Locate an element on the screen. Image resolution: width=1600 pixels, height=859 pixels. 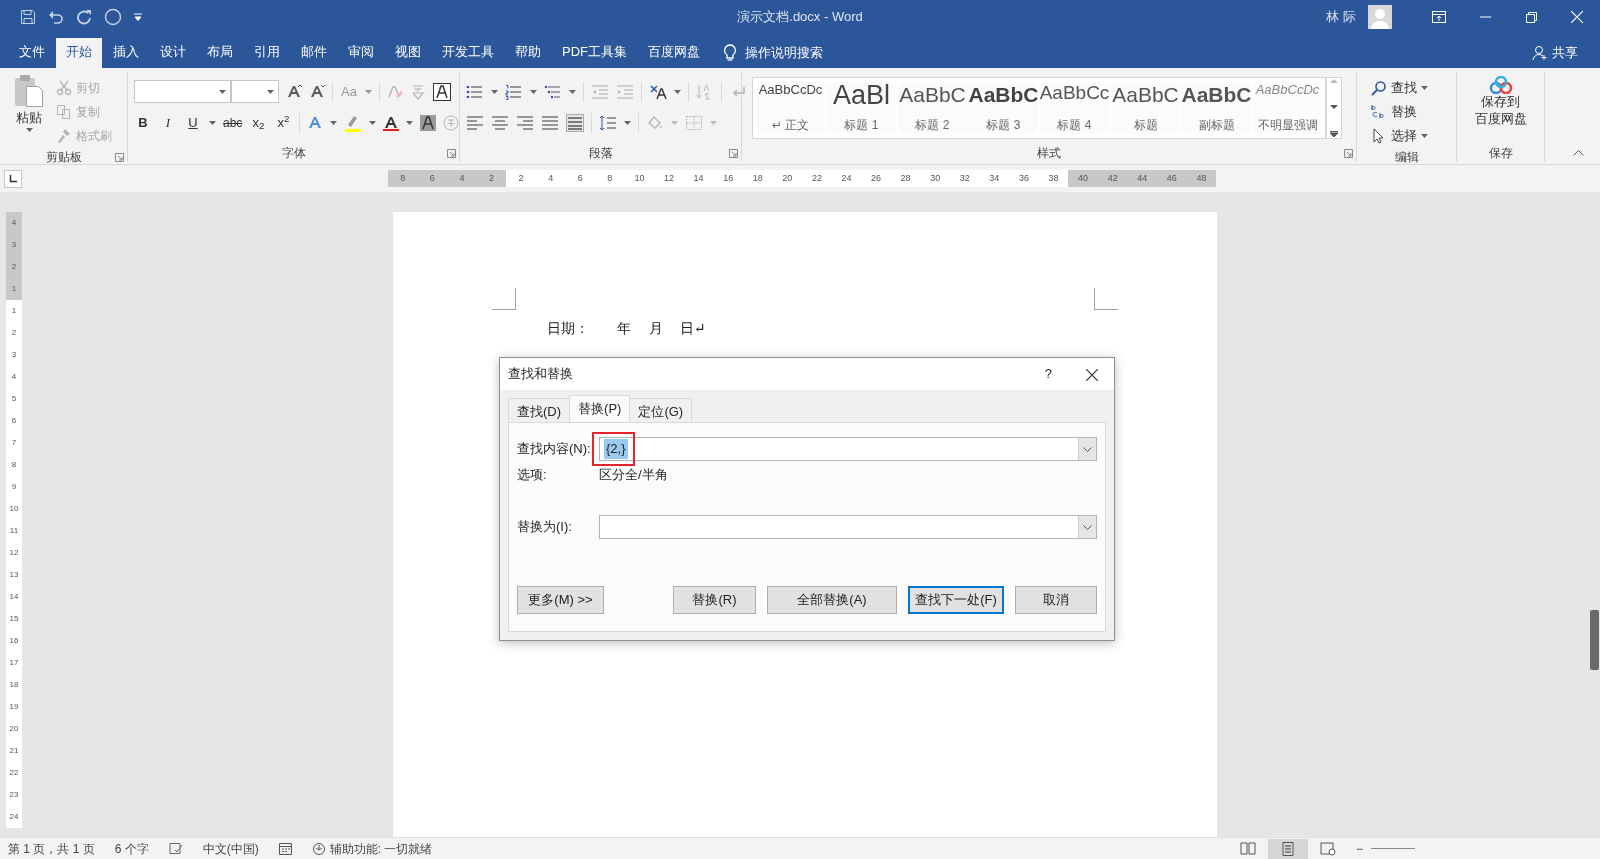
highlight-icon is located at coordinates (353, 122).